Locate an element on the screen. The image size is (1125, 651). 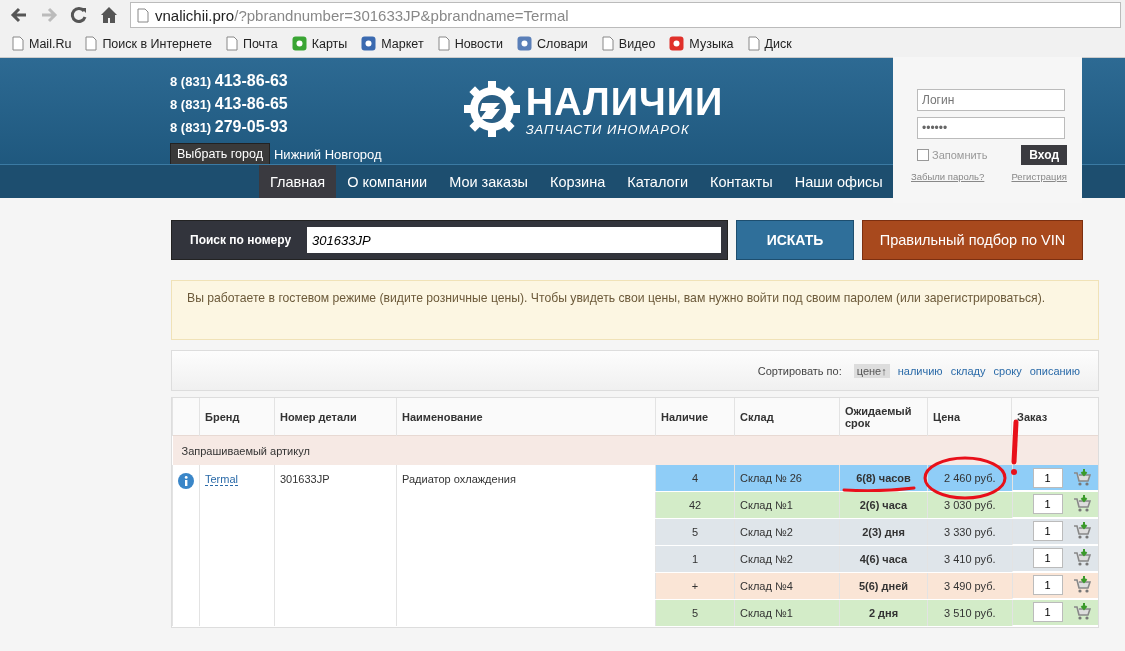
home-icon is located at coordinates (109, 15).